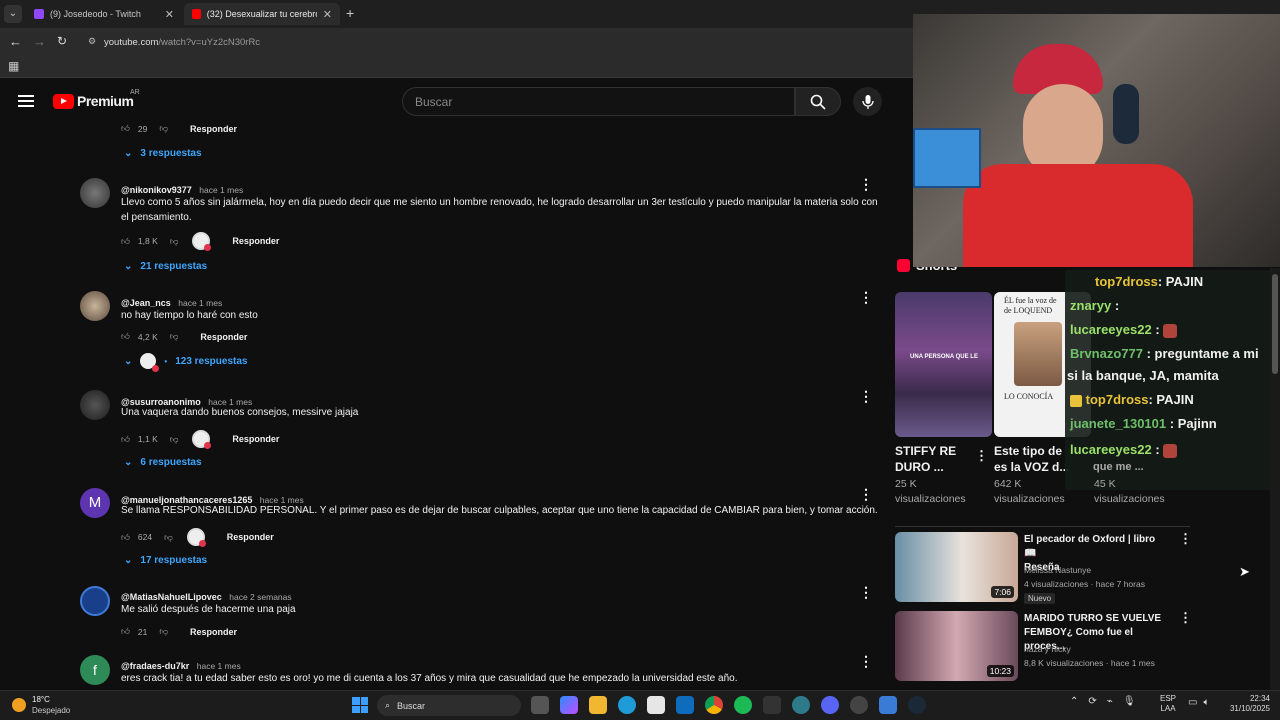 The width and height of the screenshot is (1280, 720). Describe the element at coordinates (26, 101) in the screenshot. I see `menu-icon` at that location.